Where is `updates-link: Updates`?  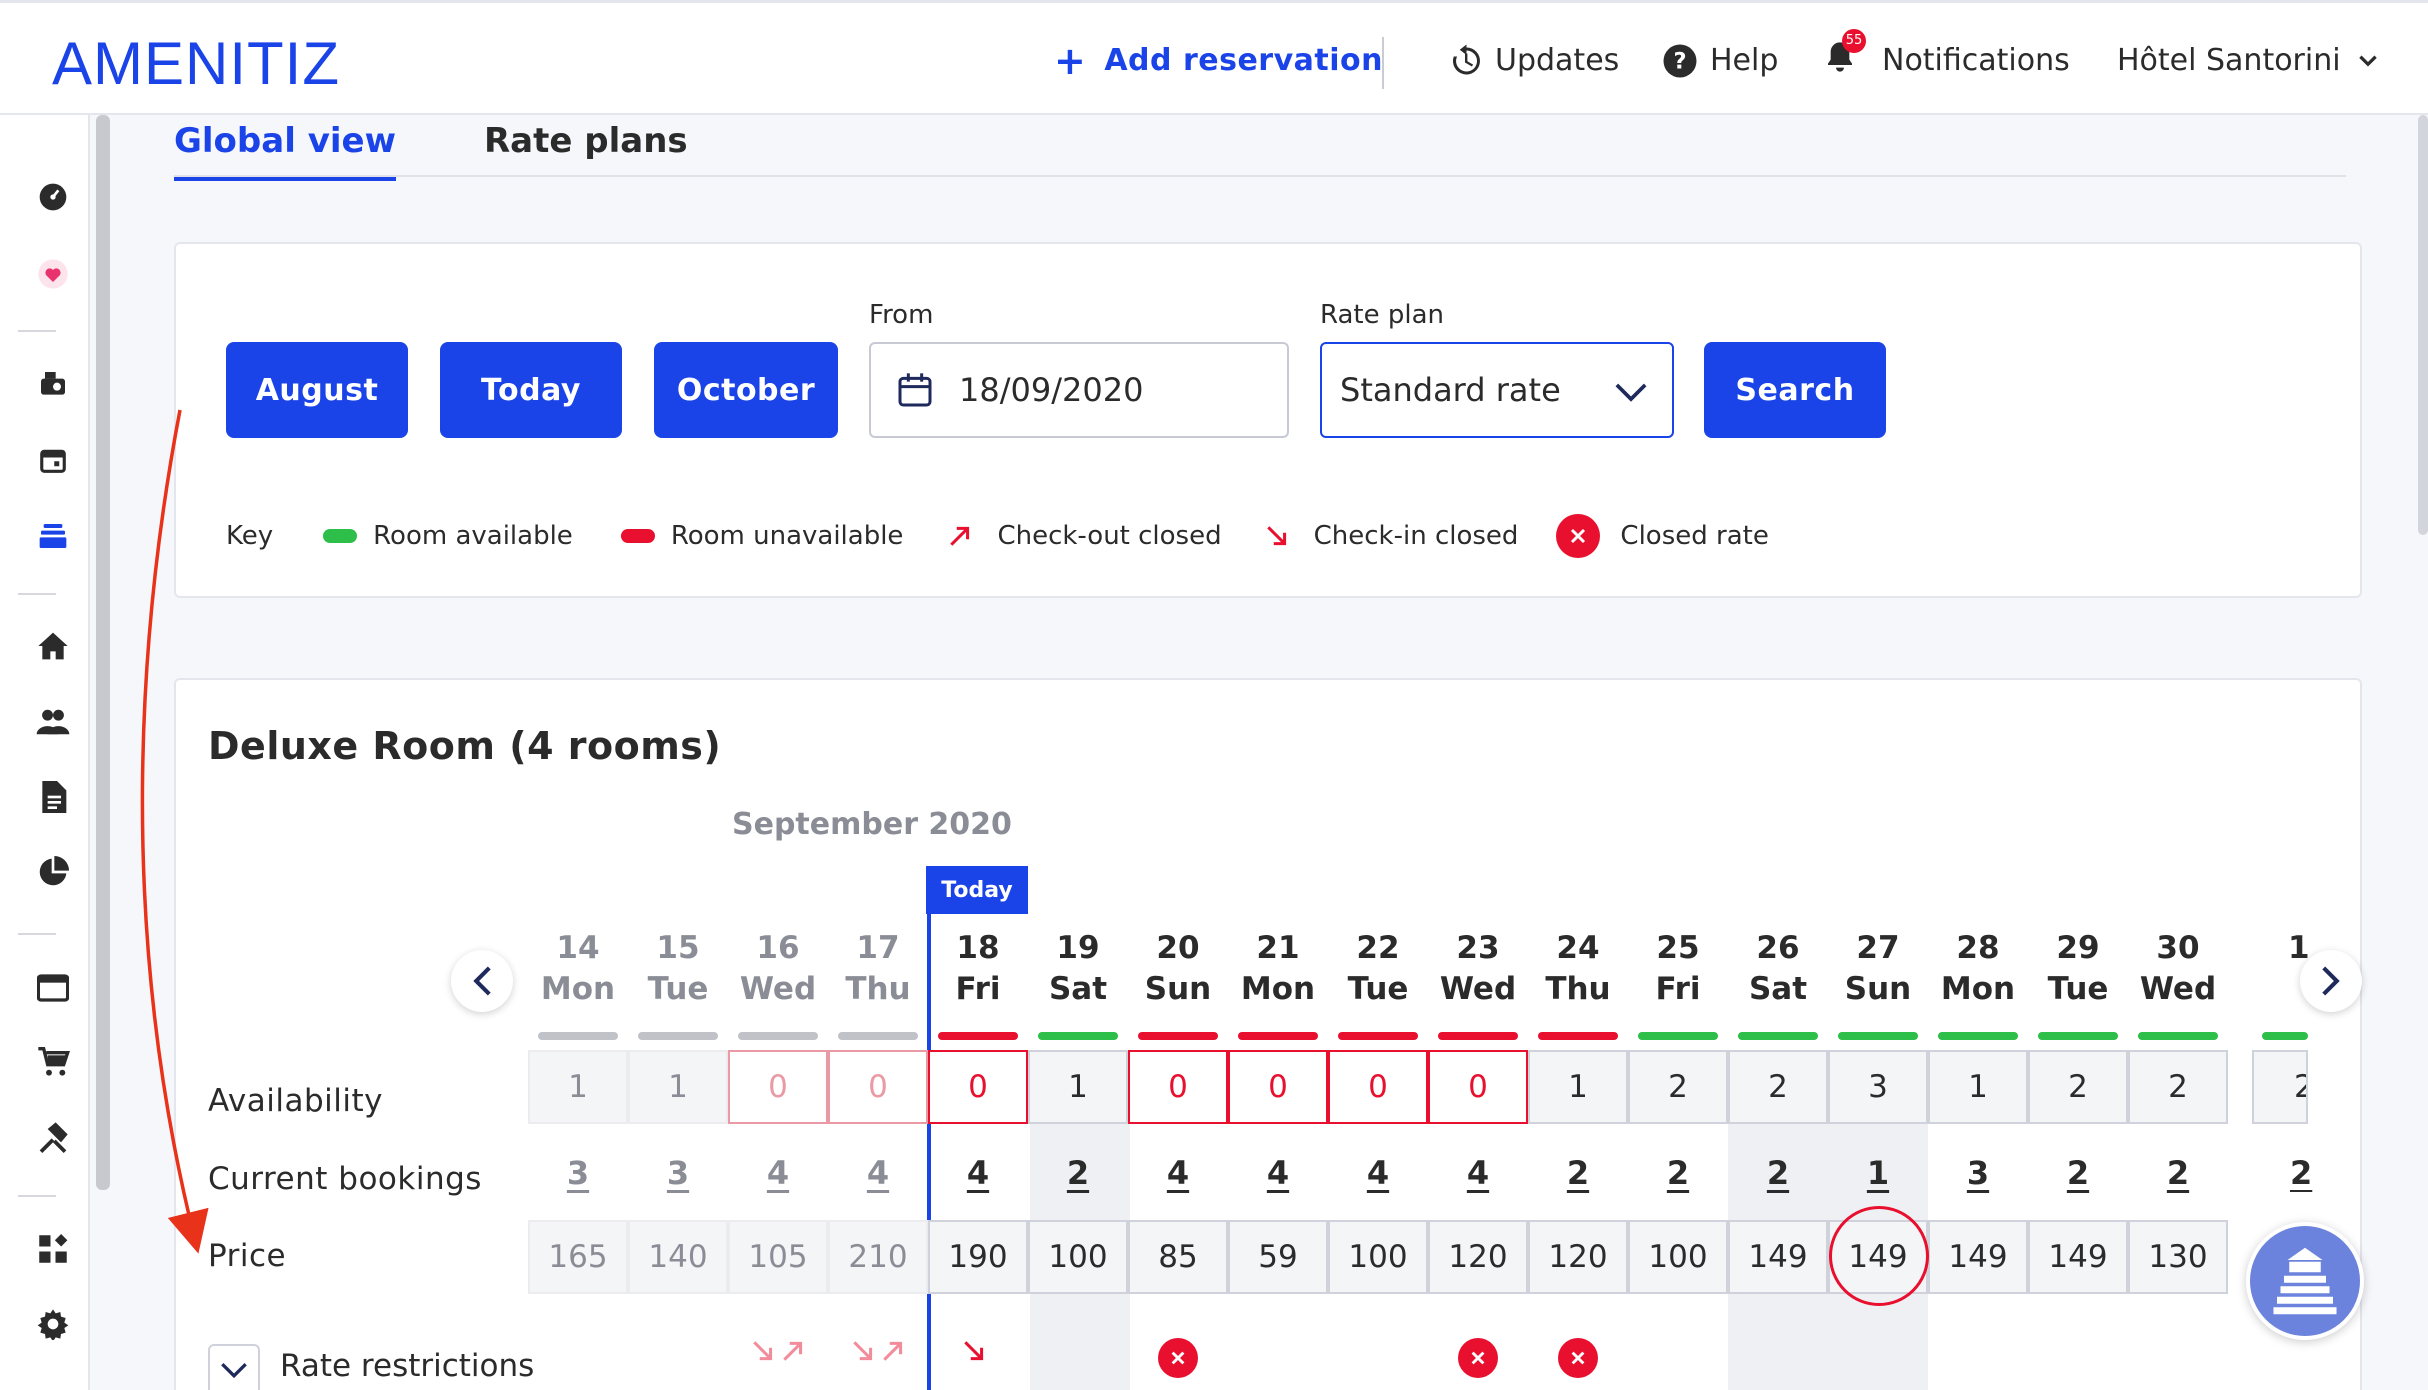
updates-link: Updates is located at coordinates (1533, 60).